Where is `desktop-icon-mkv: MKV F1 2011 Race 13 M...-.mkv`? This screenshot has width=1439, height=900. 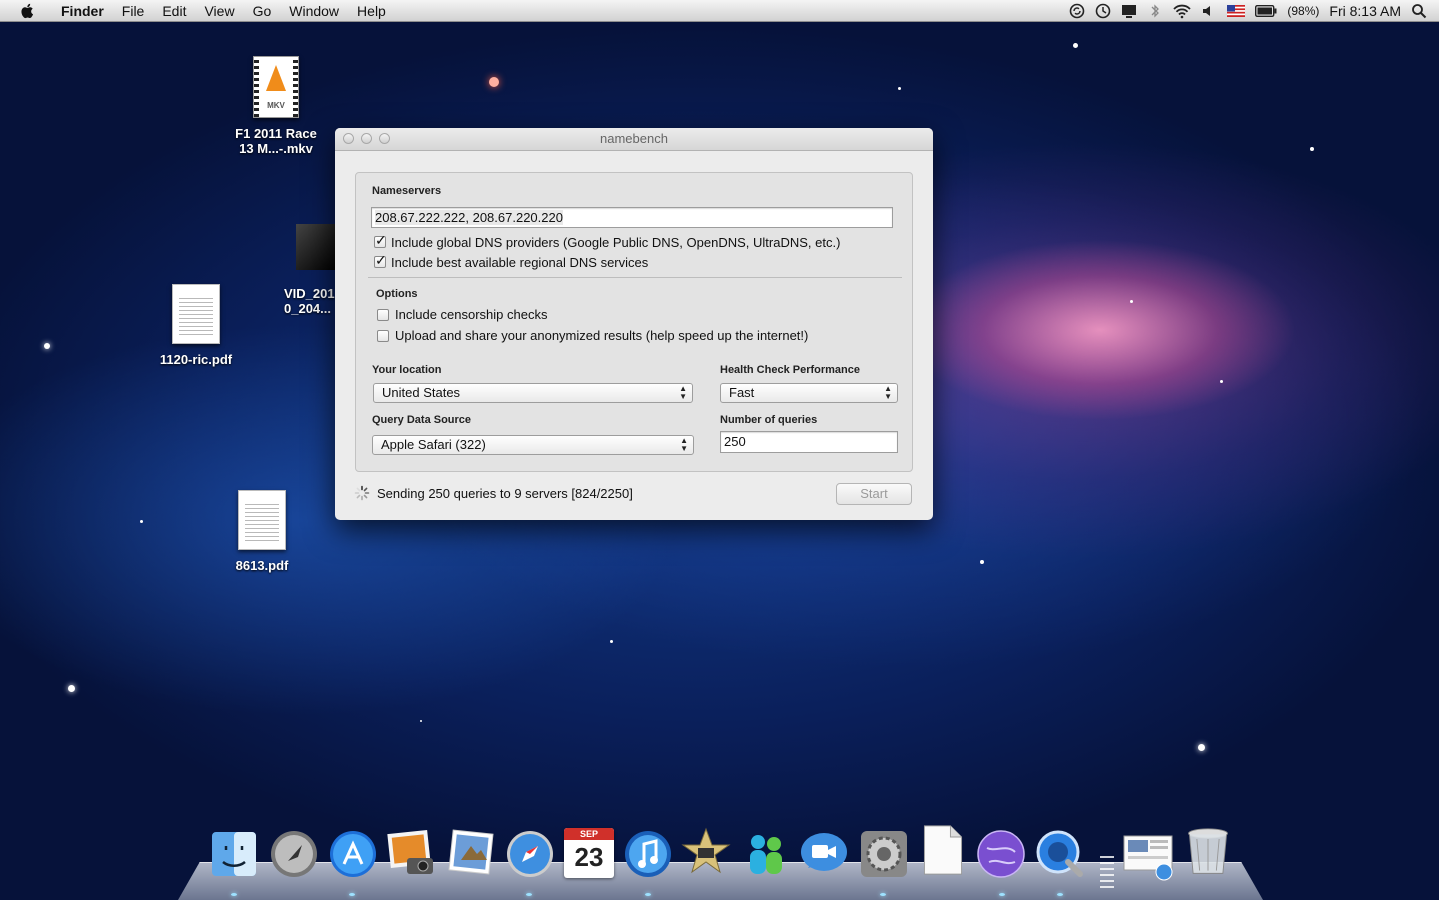
desktop-icon-mkv: MKV F1 2011 Race 13 M...-.mkv is located at coordinates (276, 106).